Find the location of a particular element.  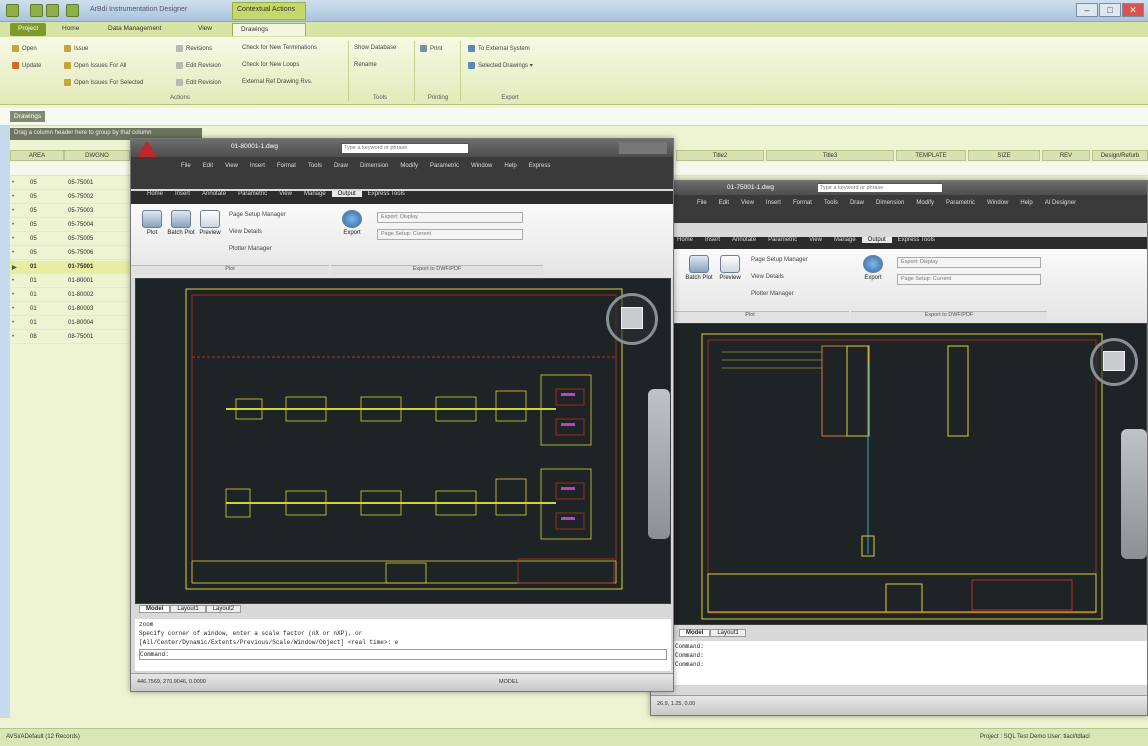

cad1-menu-item: Dimension is located at coordinates (374, 166).